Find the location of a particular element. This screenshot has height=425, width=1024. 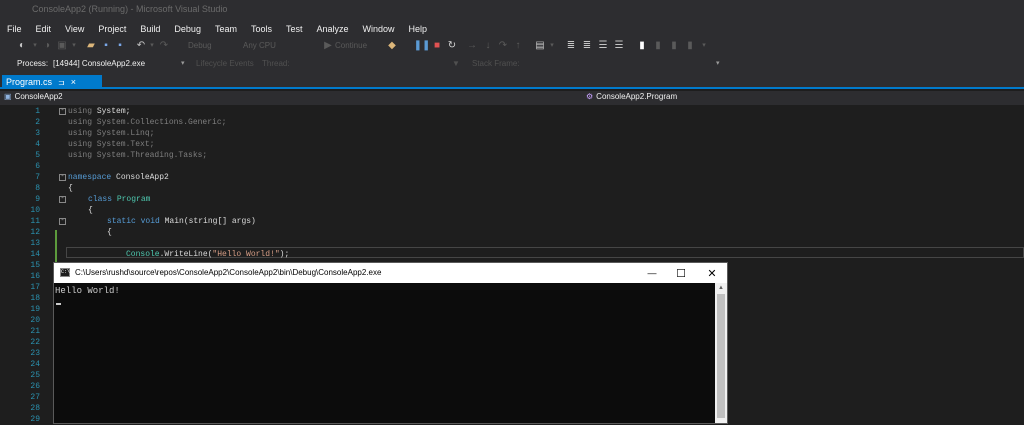

save-all-icon: ▪ is located at coordinates (120, 46).